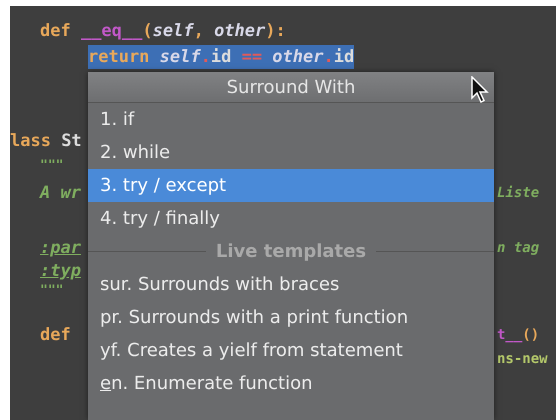 The height and width of the screenshot is (420, 556). What do you see at coordinates (30, 141) in the screenshot?
I see `code-token: lass` at bounding box center [30, 141].